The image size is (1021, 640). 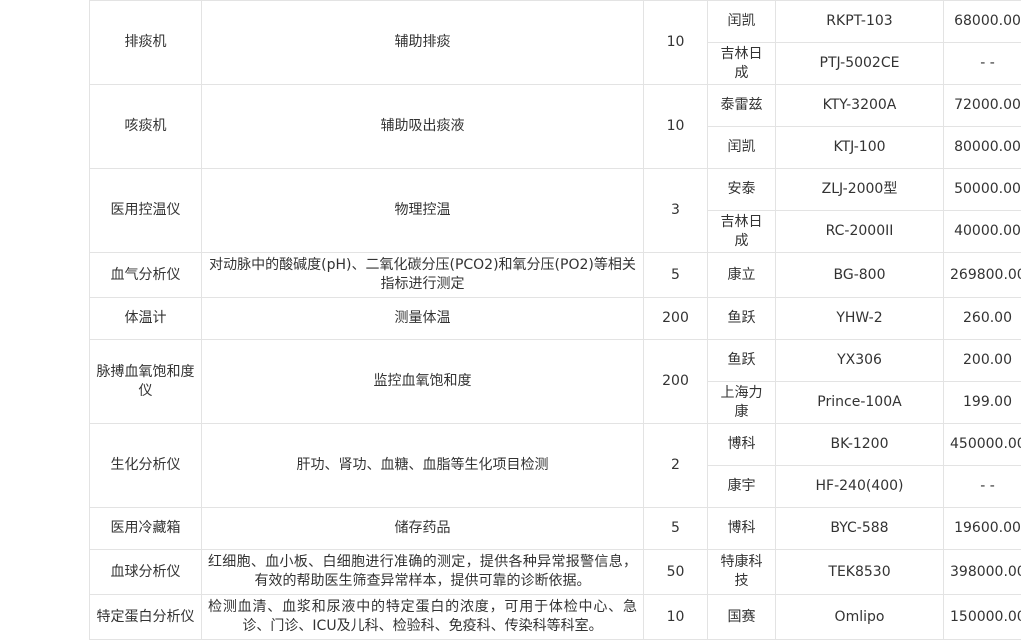 What do you see at coordinates (860, 64) in the screenshot?
I see `model-cell: PTJ-5002CE` at bounding box center [860, 64].